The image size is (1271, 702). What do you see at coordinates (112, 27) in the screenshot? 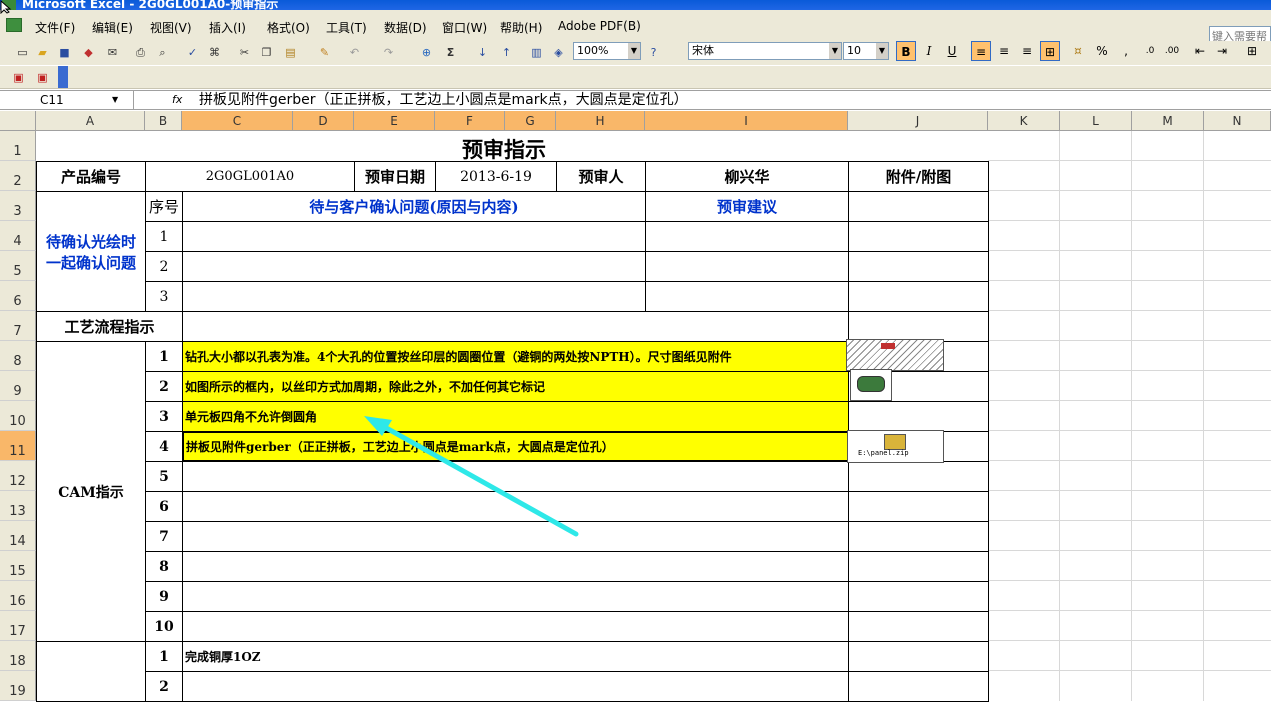
I see `menu-edit: 编辑(E)` at bounding box center [112, 27].